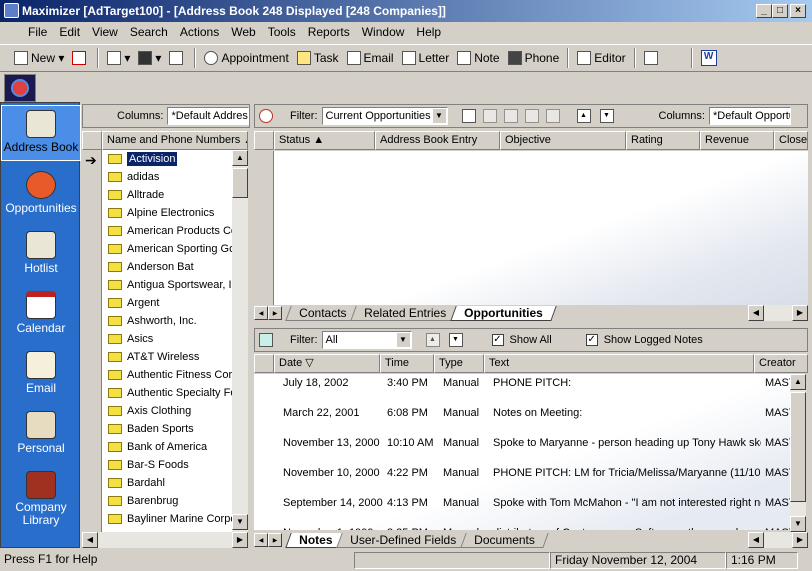 The height and width of the screenshot is (571, 812). I want to click on opportunities-horizontal-scrollbar: ◀ ▶, so click(778, 313).